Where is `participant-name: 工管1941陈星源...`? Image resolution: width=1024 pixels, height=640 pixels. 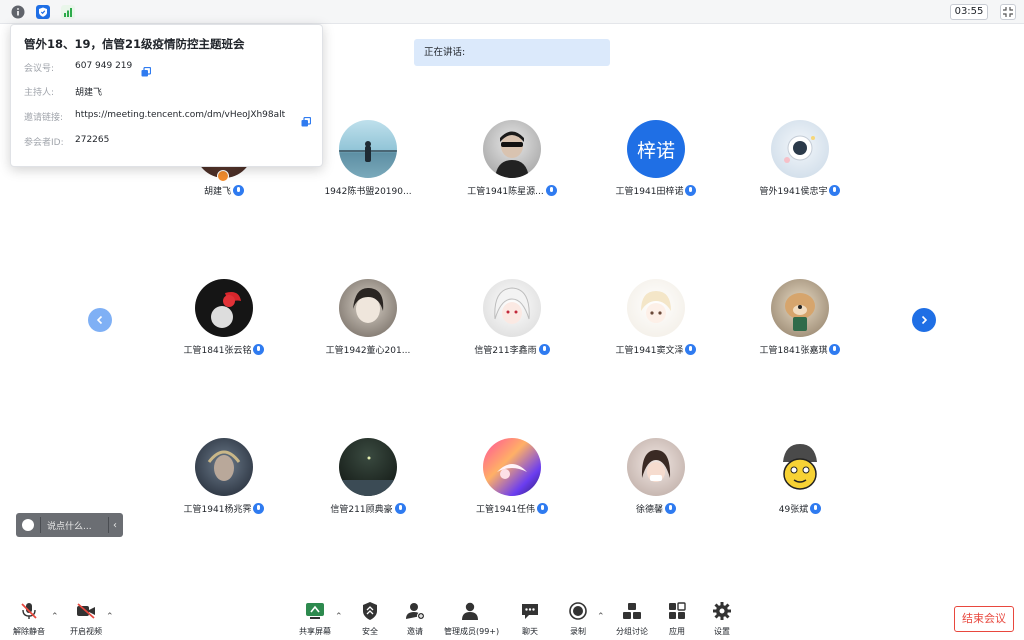 participant-name: 工管1941陈星源... is located at coordinates (512, 190).